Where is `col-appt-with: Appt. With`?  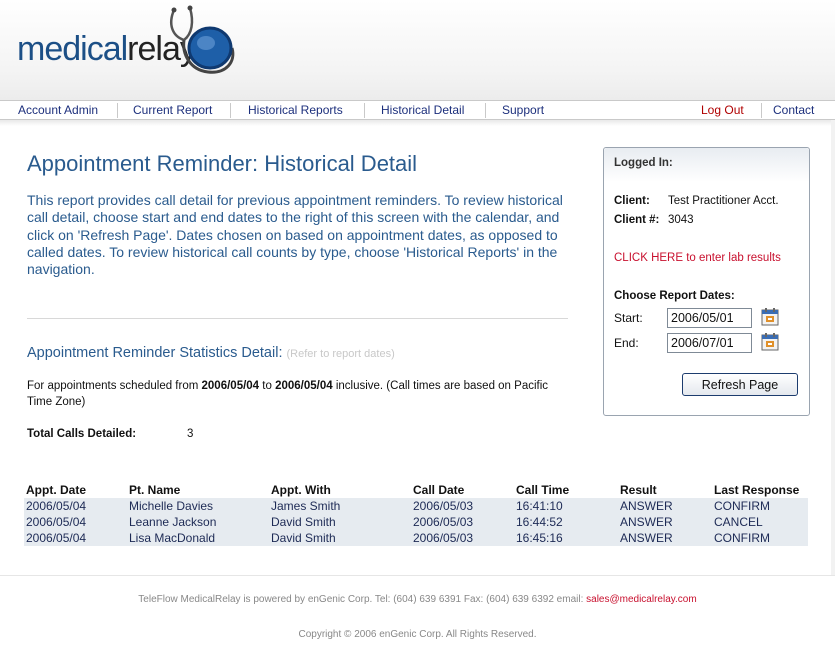 col-appt-with: Appt. With is located at coordinates (301, 490).